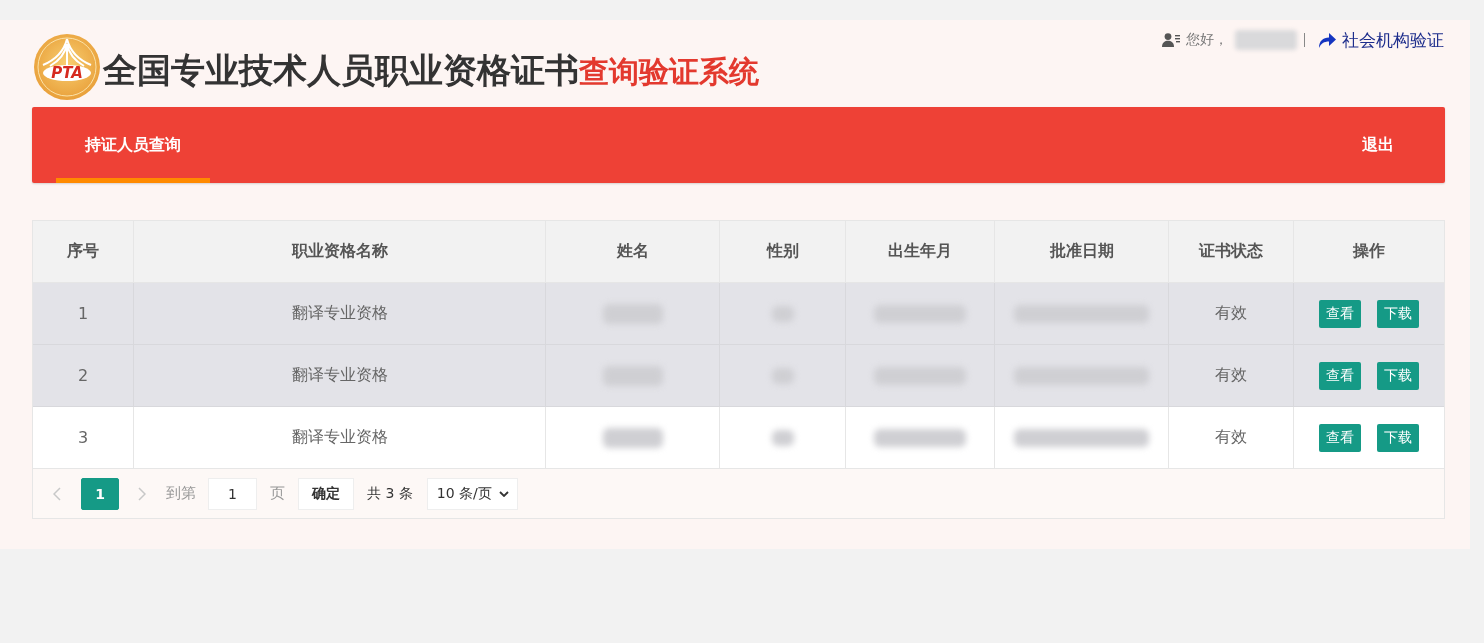 Image resolution: width=1484 pixels, height=643 pixels. What do you see at coordinates (142, 493) in the screenshot?
I see `chevron-right-icon` at bounding box center [142, 493].